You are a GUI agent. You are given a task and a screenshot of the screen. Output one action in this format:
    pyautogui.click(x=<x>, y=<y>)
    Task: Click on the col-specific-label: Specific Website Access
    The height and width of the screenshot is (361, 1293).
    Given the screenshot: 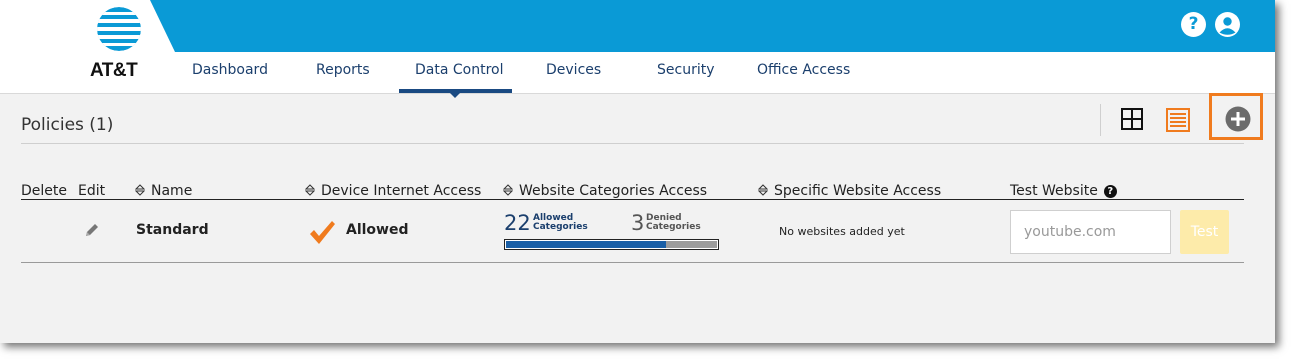 What is the action you would take?
    pyautogui.click(x=858, y=191)
    